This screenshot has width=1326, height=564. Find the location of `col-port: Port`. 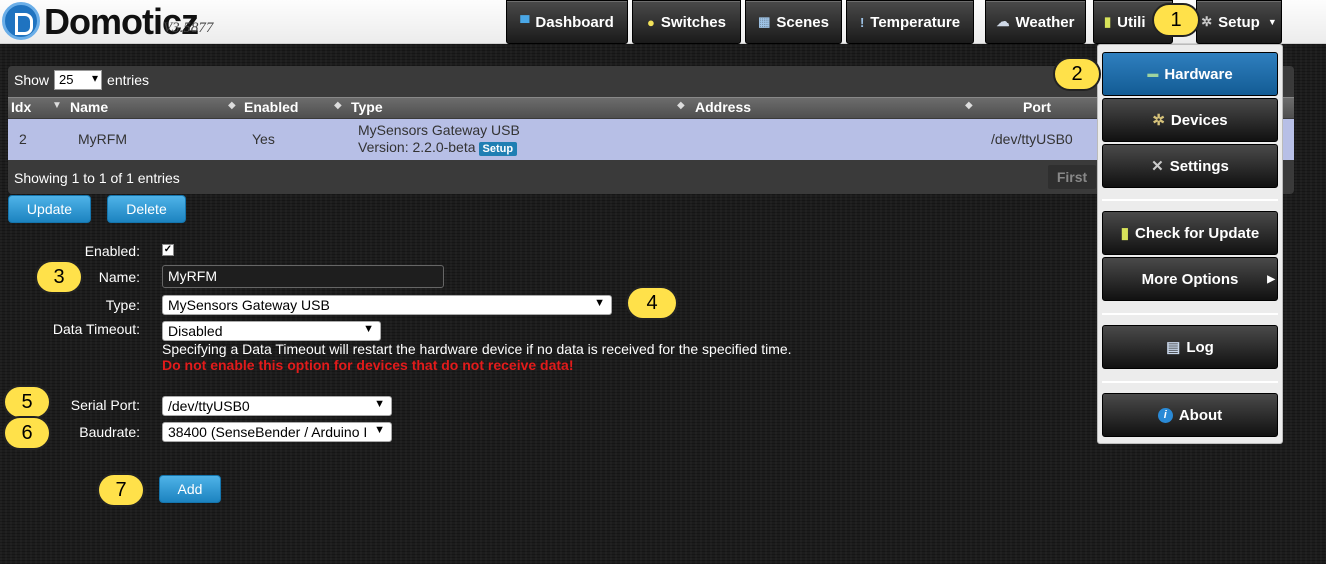

col-port: Port is located at coordinates (1037, 107).